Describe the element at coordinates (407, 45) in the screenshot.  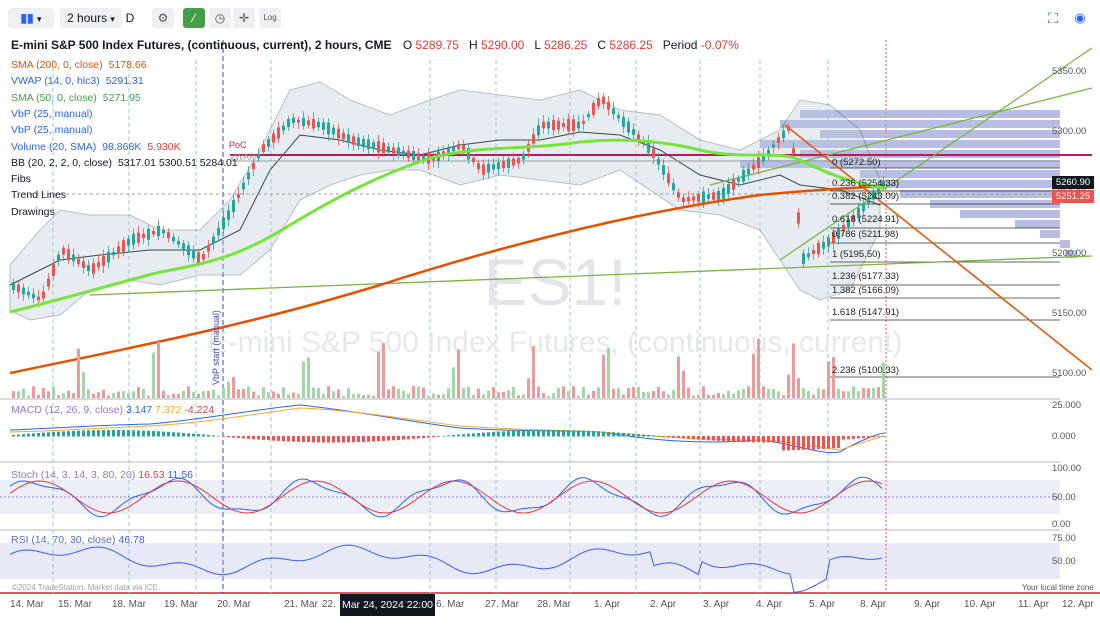
I see `open-label: O` at that location.